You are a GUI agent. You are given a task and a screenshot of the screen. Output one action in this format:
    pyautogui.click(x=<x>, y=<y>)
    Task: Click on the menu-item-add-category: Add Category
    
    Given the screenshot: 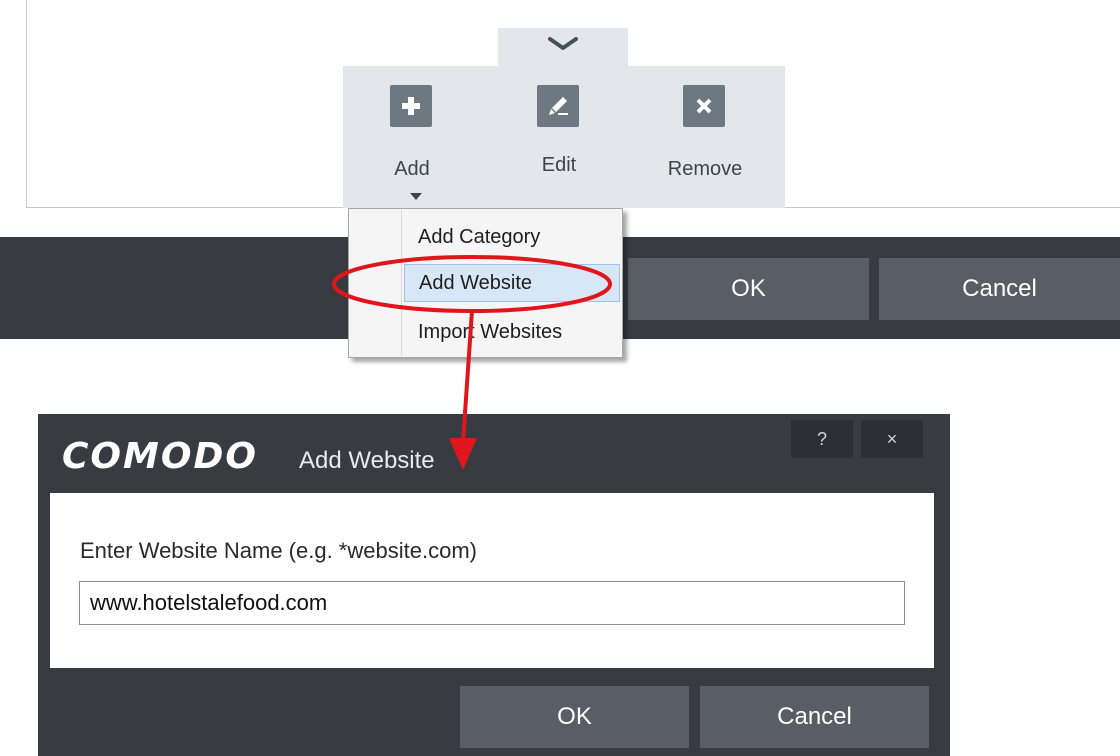 What is the action you would take?
    pyautogui.click(x=512, y=237)
    